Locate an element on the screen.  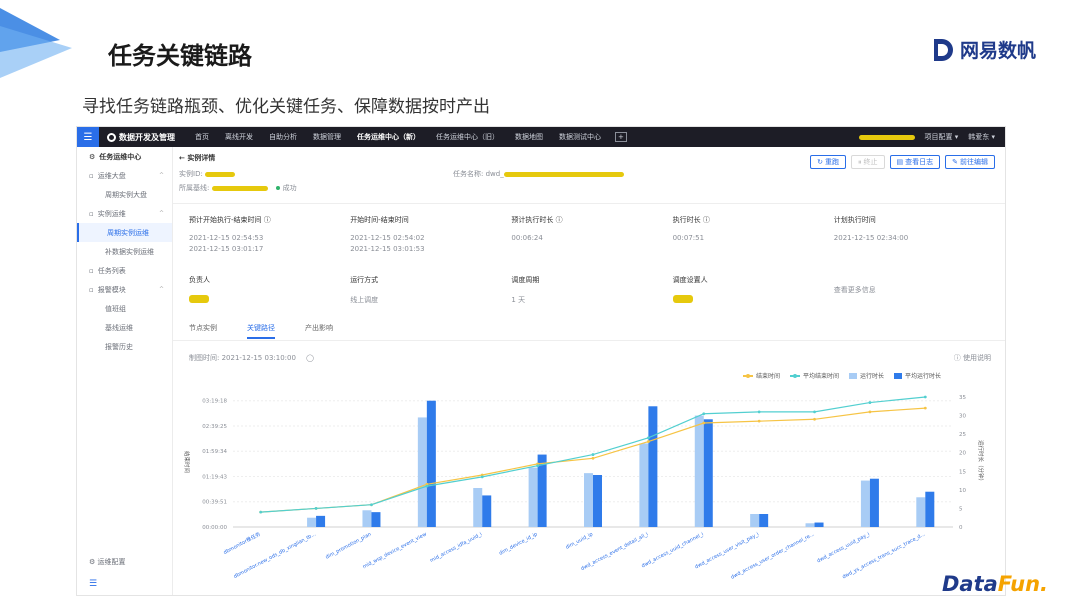
nav-item: 数据管理 is located at coordinates (327, 137).